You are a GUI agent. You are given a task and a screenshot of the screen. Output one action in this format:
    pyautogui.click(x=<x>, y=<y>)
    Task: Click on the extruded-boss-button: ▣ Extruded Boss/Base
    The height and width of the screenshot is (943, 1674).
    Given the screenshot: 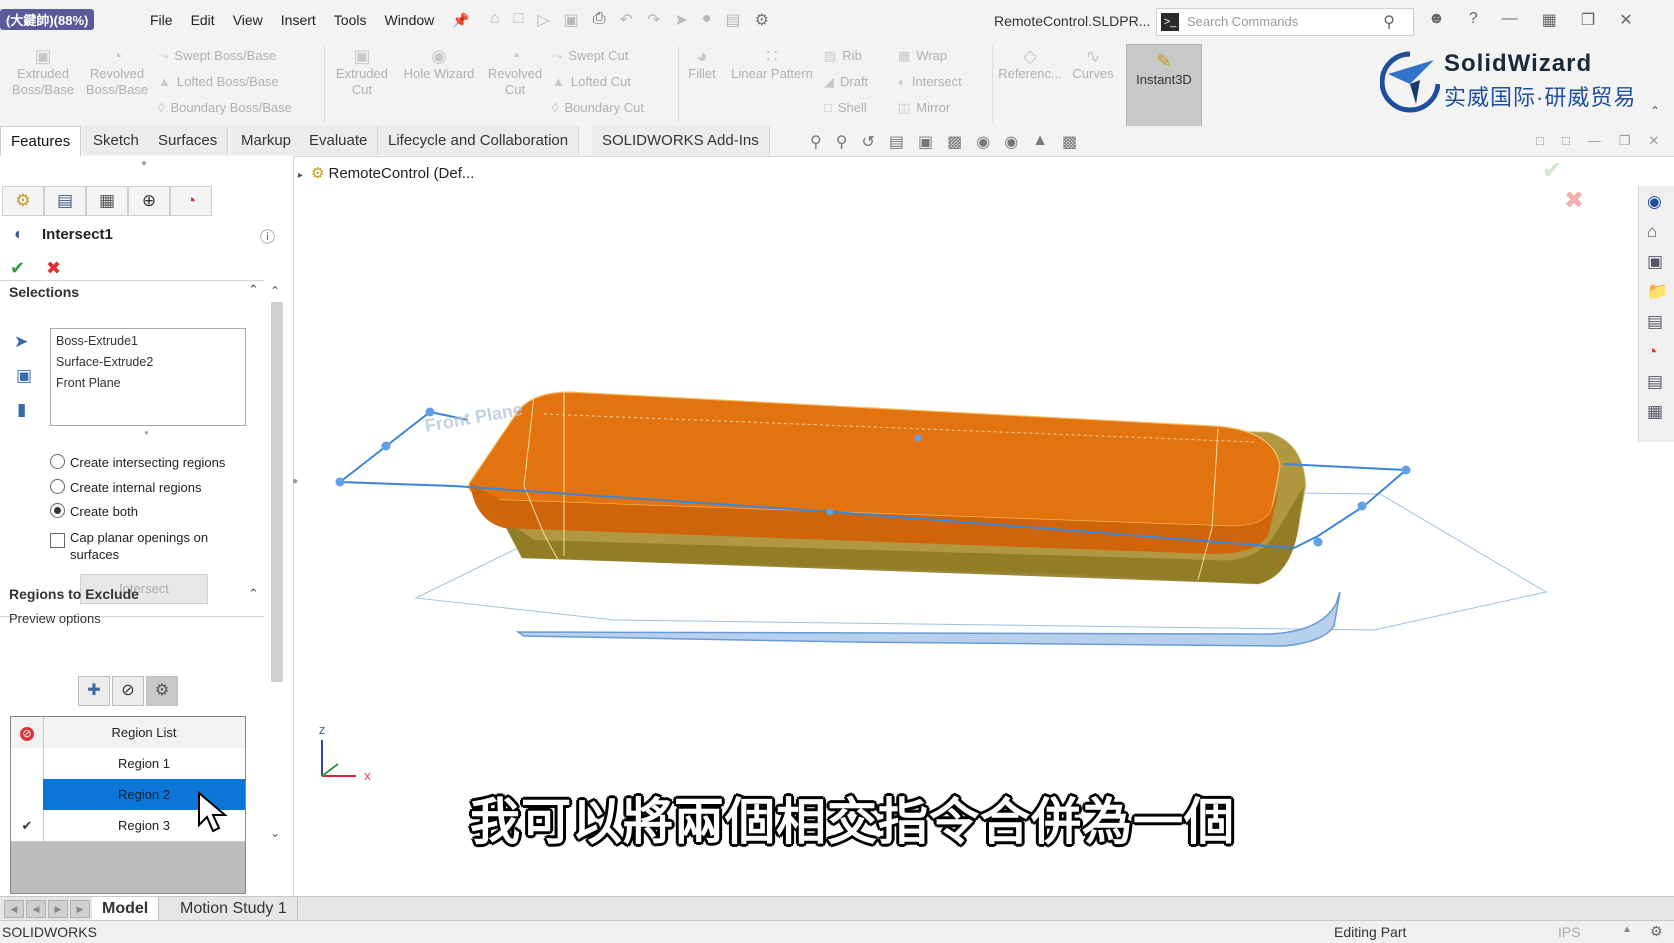 What is the action you would take?
    pyautogui.click(x=43, y=72)
    